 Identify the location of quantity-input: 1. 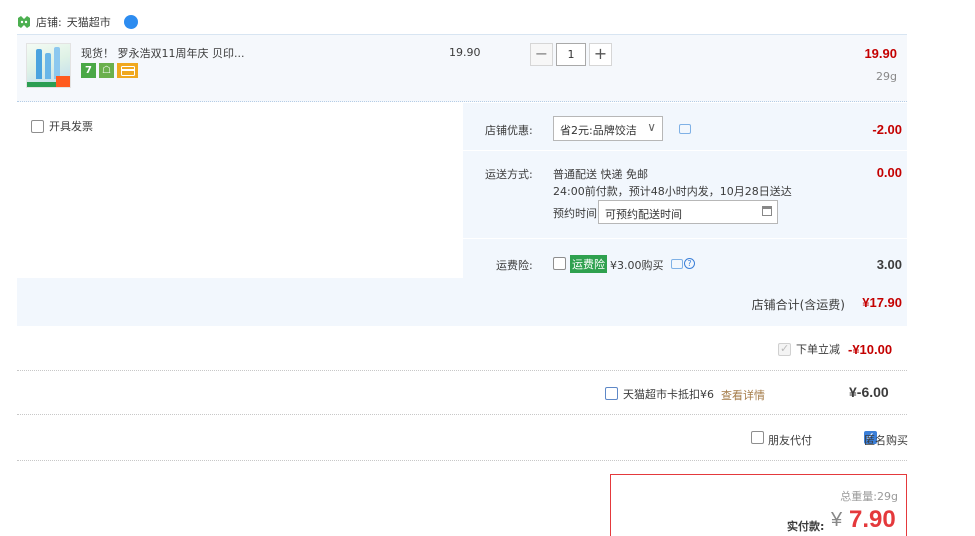
(571, 54).